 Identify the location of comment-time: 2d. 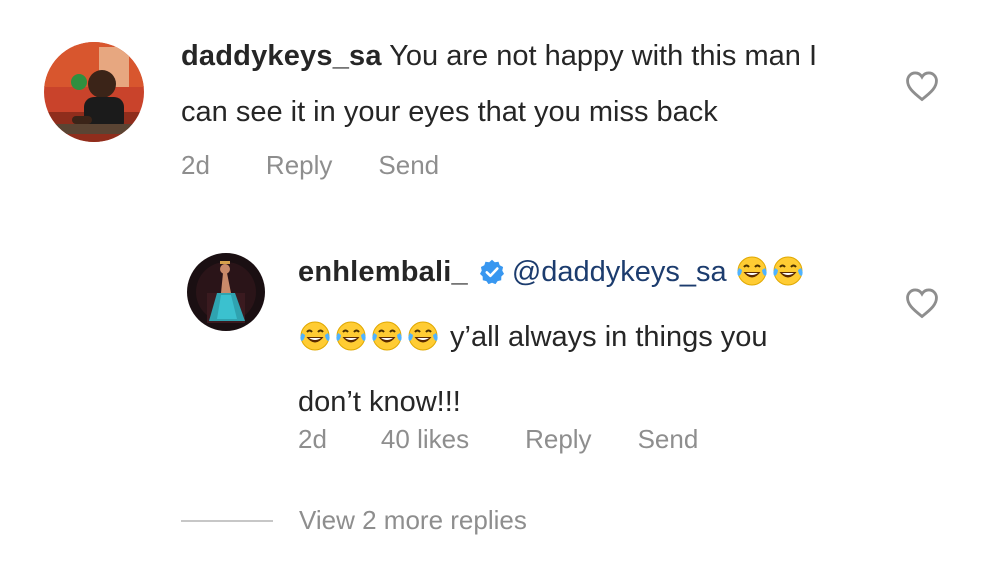
(195, 164).